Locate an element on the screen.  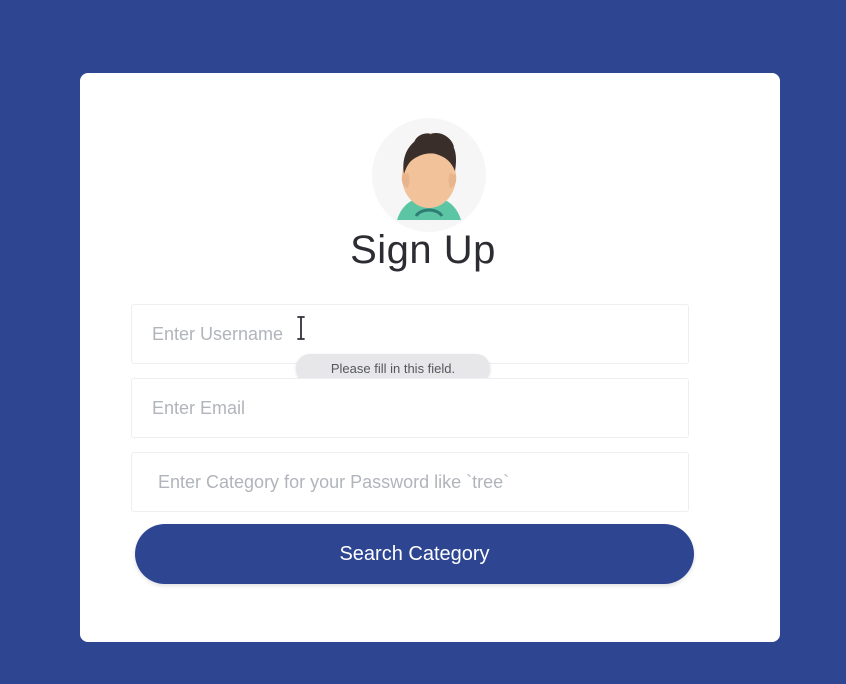
text-cursor-icon is located at coordinates (301, 328).